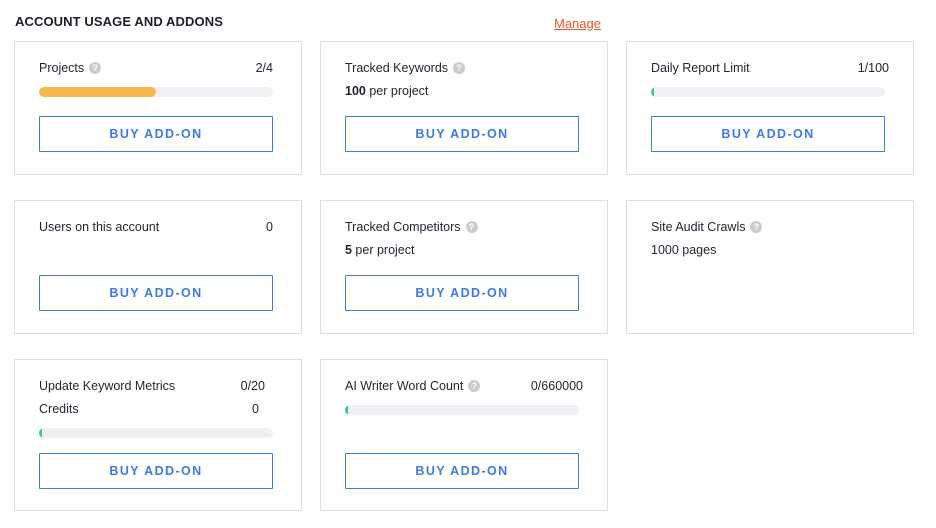 The width and height of the screenshot is (936, 528). What do you see at coordinates (355, 91) in the screenshot?
I see `card-subtext-number: 100` at bounding box center [355, 91].